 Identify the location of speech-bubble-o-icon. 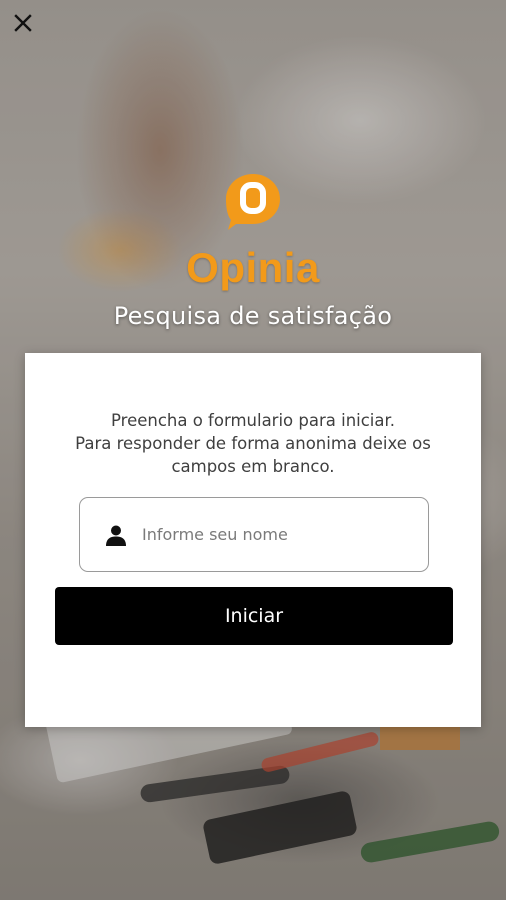
(253, 202).